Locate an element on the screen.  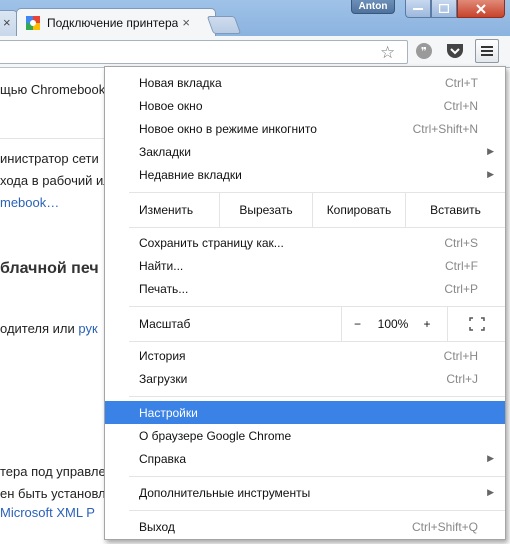
menu-item-print: Печать... Ctrl+P is located at coordinates (305, 288).